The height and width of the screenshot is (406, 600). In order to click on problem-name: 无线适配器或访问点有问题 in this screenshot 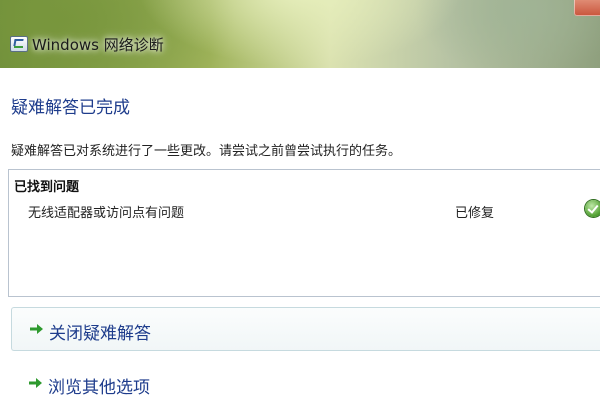, I will do `click(106, 213)`.